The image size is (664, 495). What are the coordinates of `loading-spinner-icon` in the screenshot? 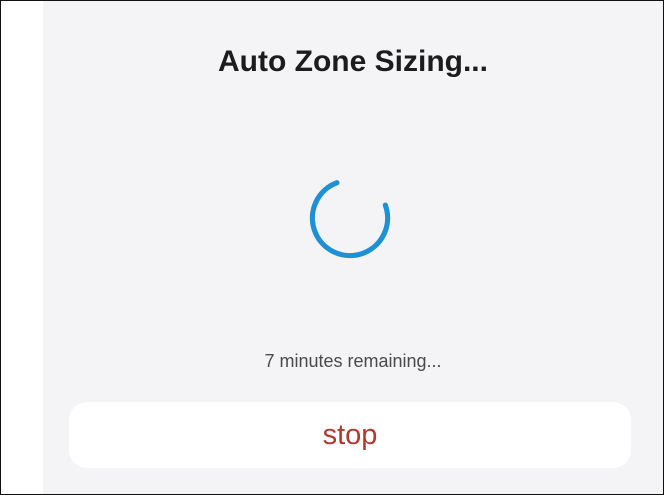 It's located at (350, 218).